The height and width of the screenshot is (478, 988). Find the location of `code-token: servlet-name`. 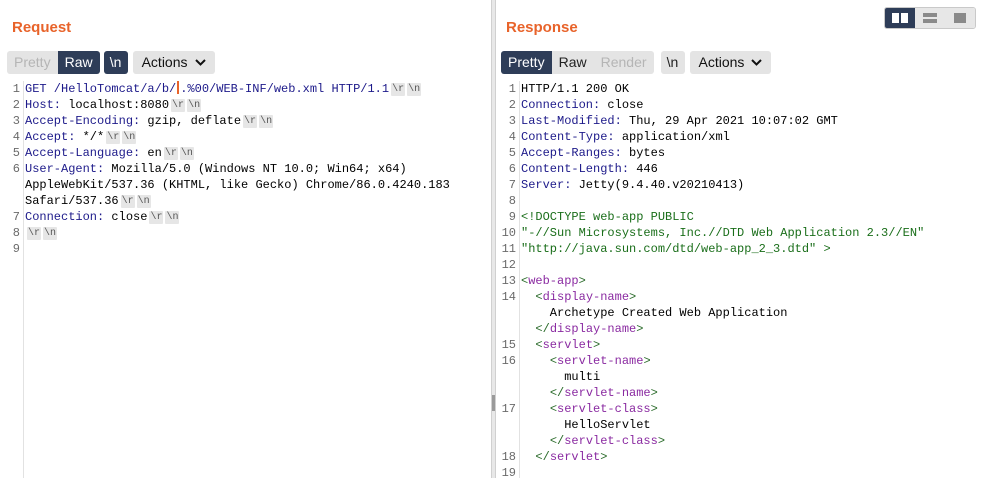

code-token: servlet-name is located at coordinates (600, 361).